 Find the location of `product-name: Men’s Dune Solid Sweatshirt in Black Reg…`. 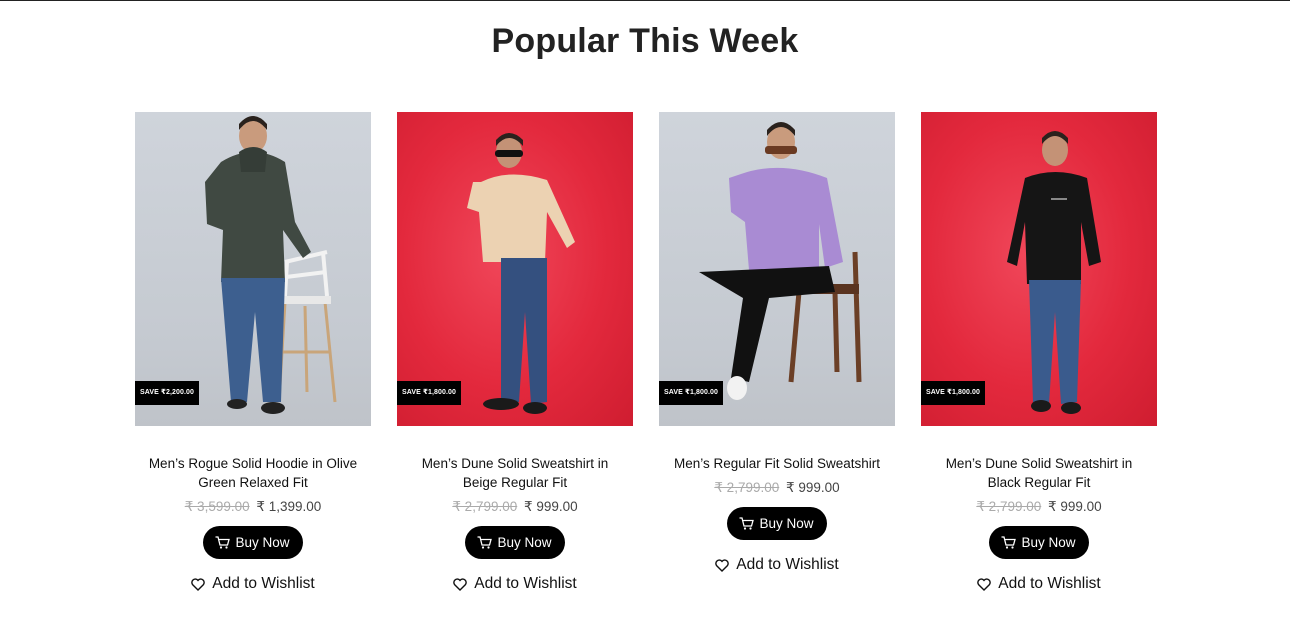

product-name: Men’s Dune Solid Sweatshirt in Black Reg… is located at coordinates (1039, 473).